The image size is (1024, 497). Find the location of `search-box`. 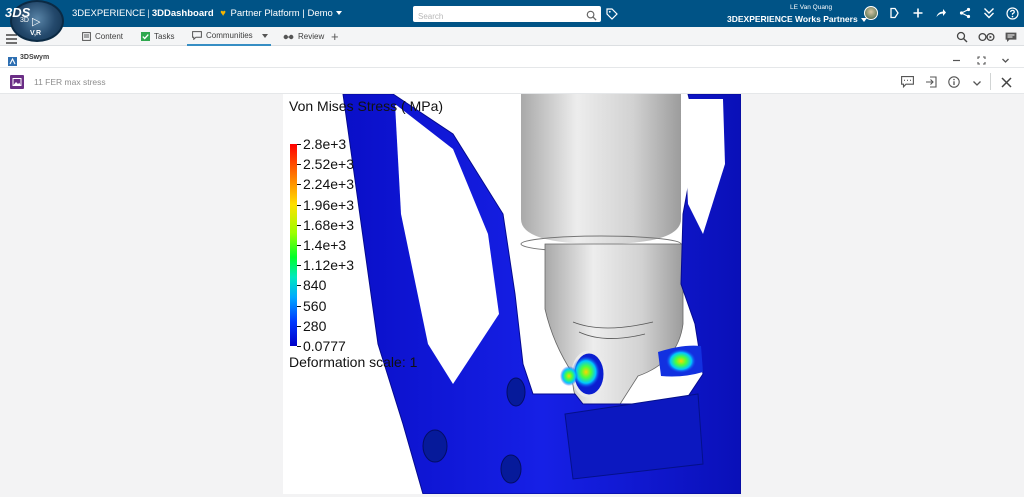

search-box is located at coordinates (507, 15).